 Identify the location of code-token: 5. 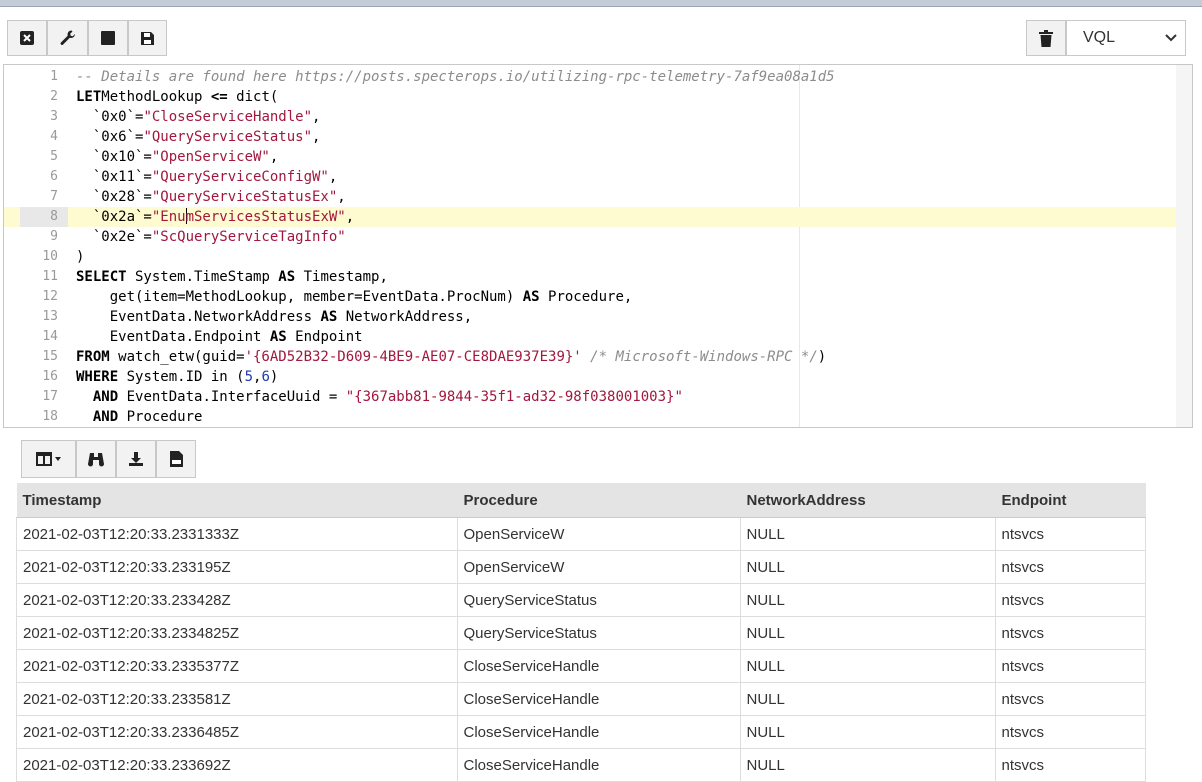
(249, 377).